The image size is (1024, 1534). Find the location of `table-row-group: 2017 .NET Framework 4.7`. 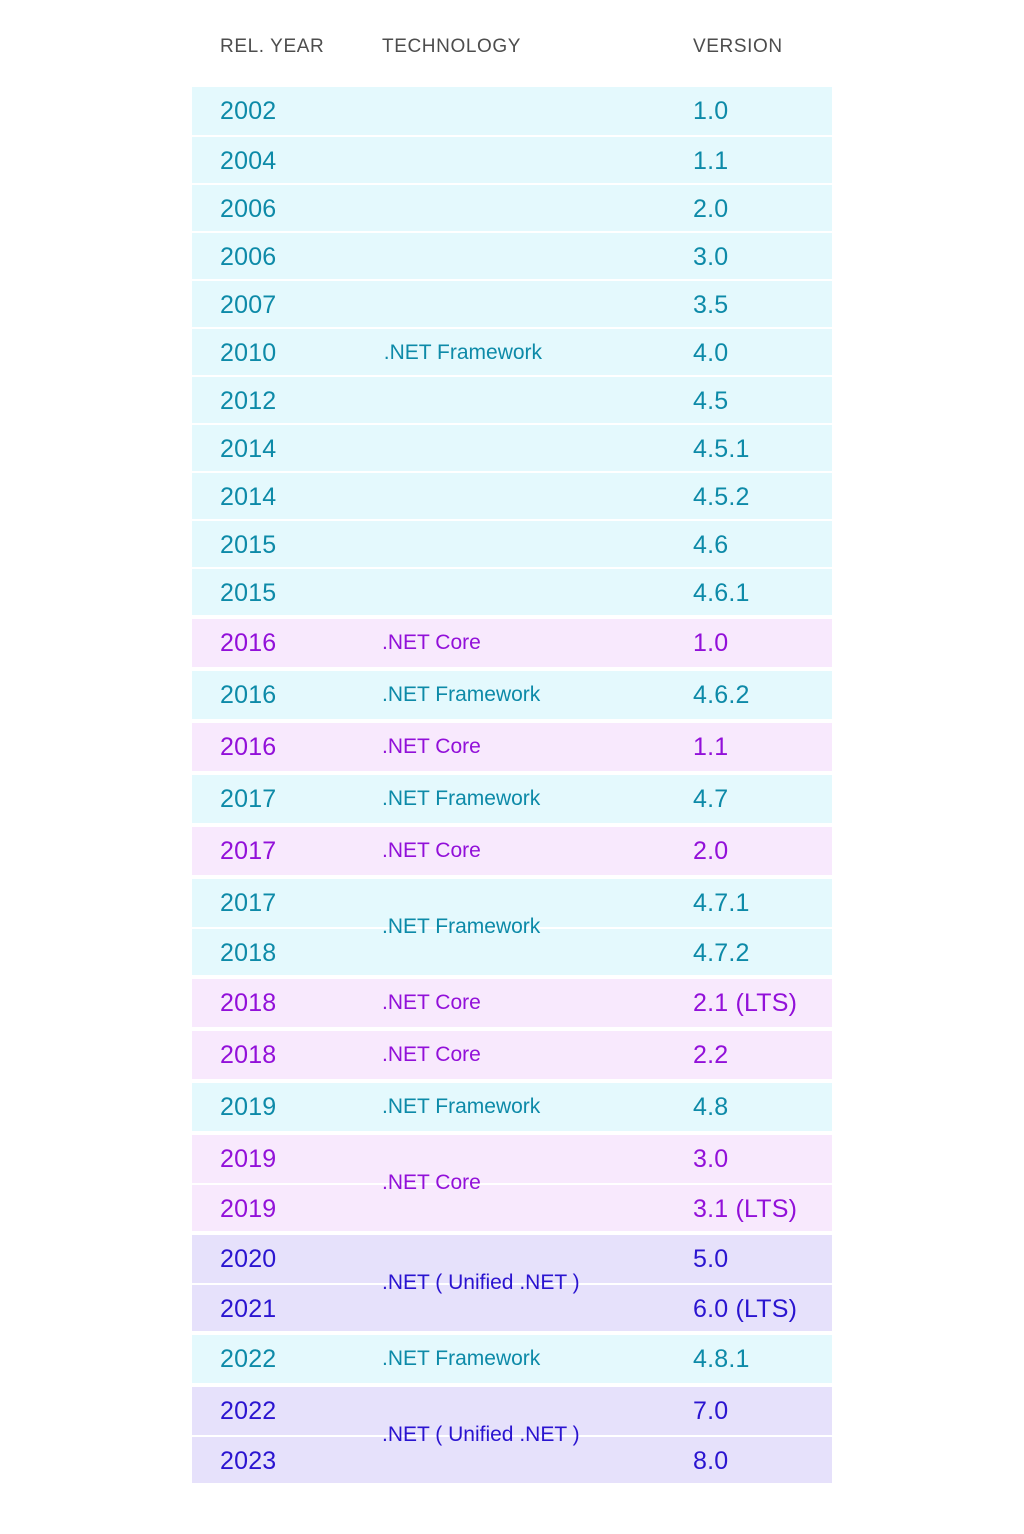

table-row-group: 2017 .NET Framework 4.7 is located at coordinates (512, 799).